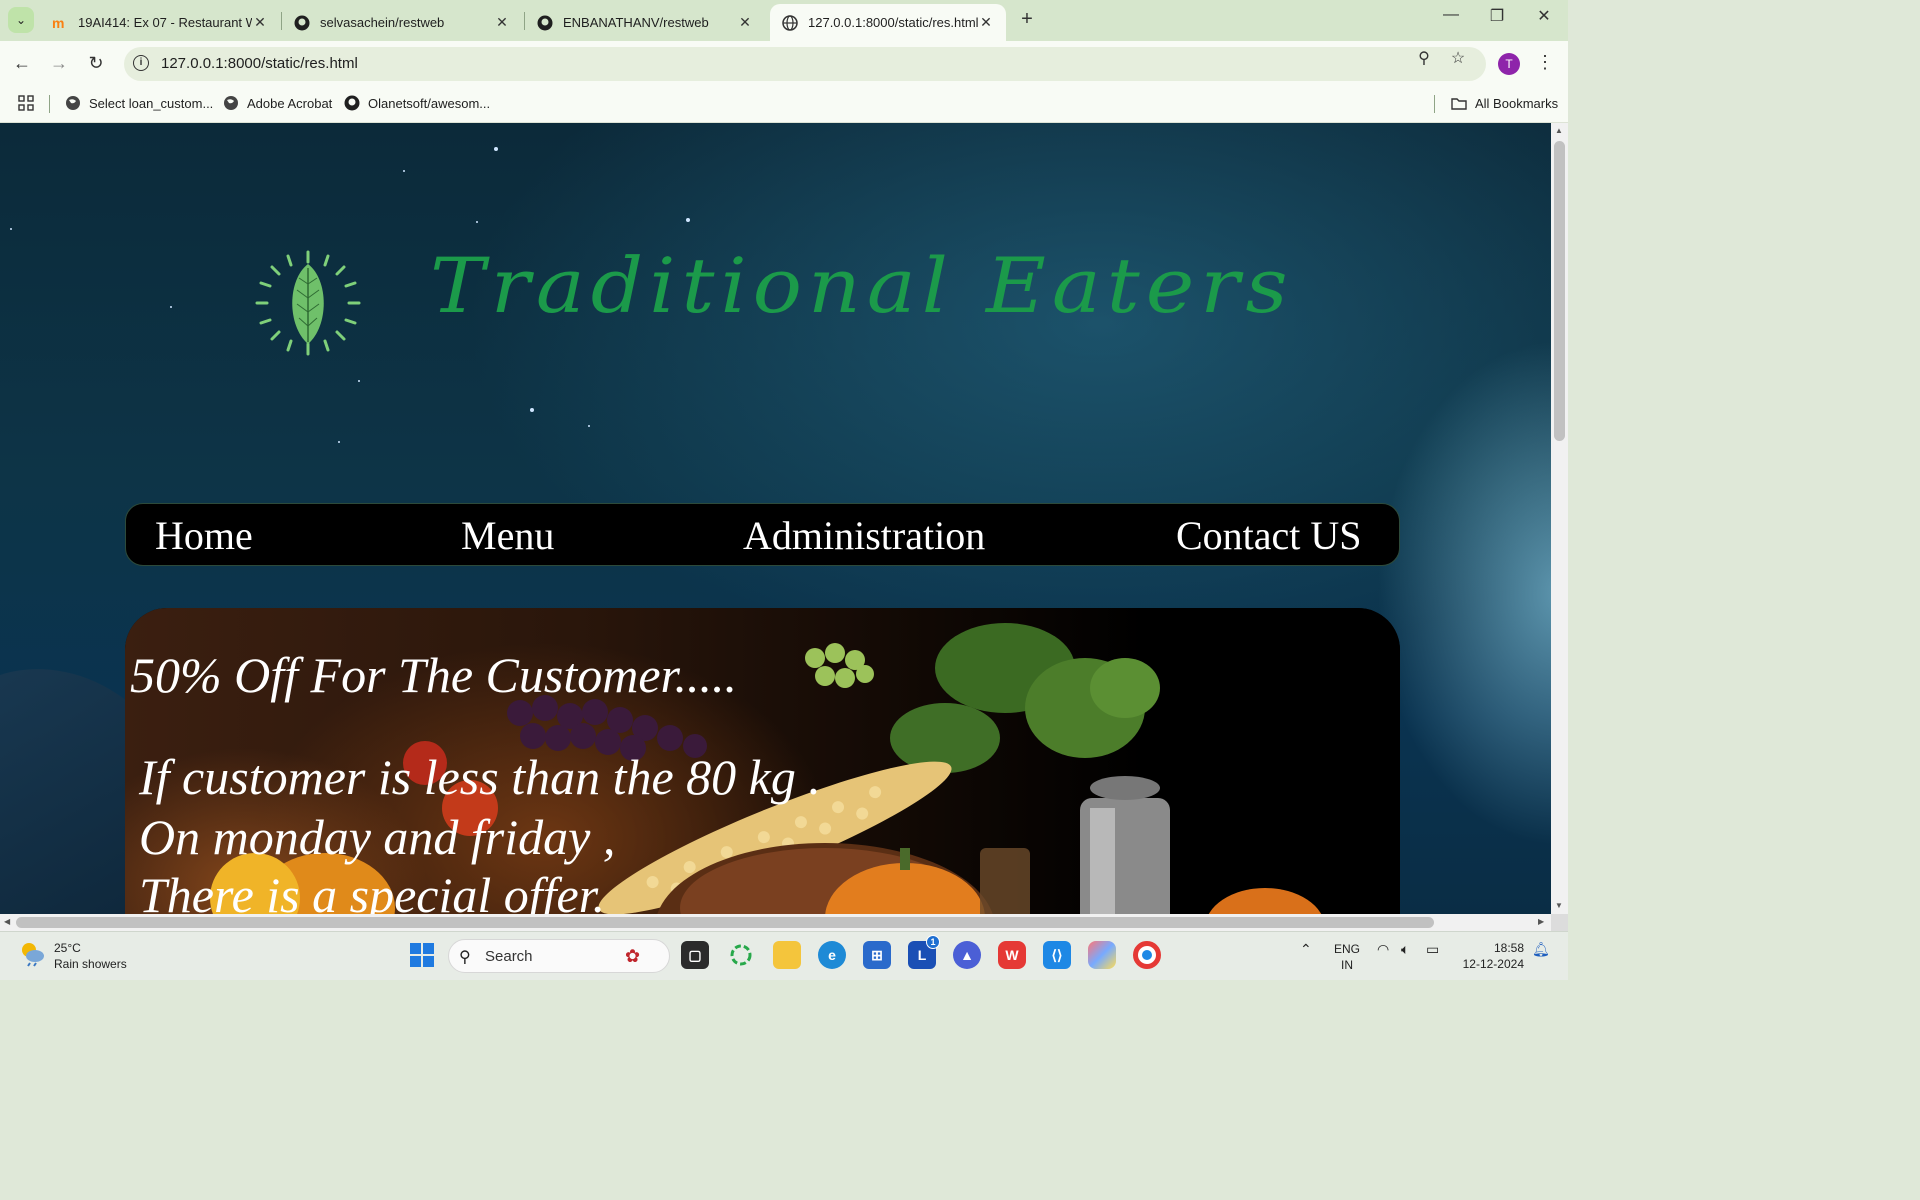 Image resolution: width=1920 pixels, height=1200 pixels. I want to click on profile-avatar: T, so click(1509, 64).